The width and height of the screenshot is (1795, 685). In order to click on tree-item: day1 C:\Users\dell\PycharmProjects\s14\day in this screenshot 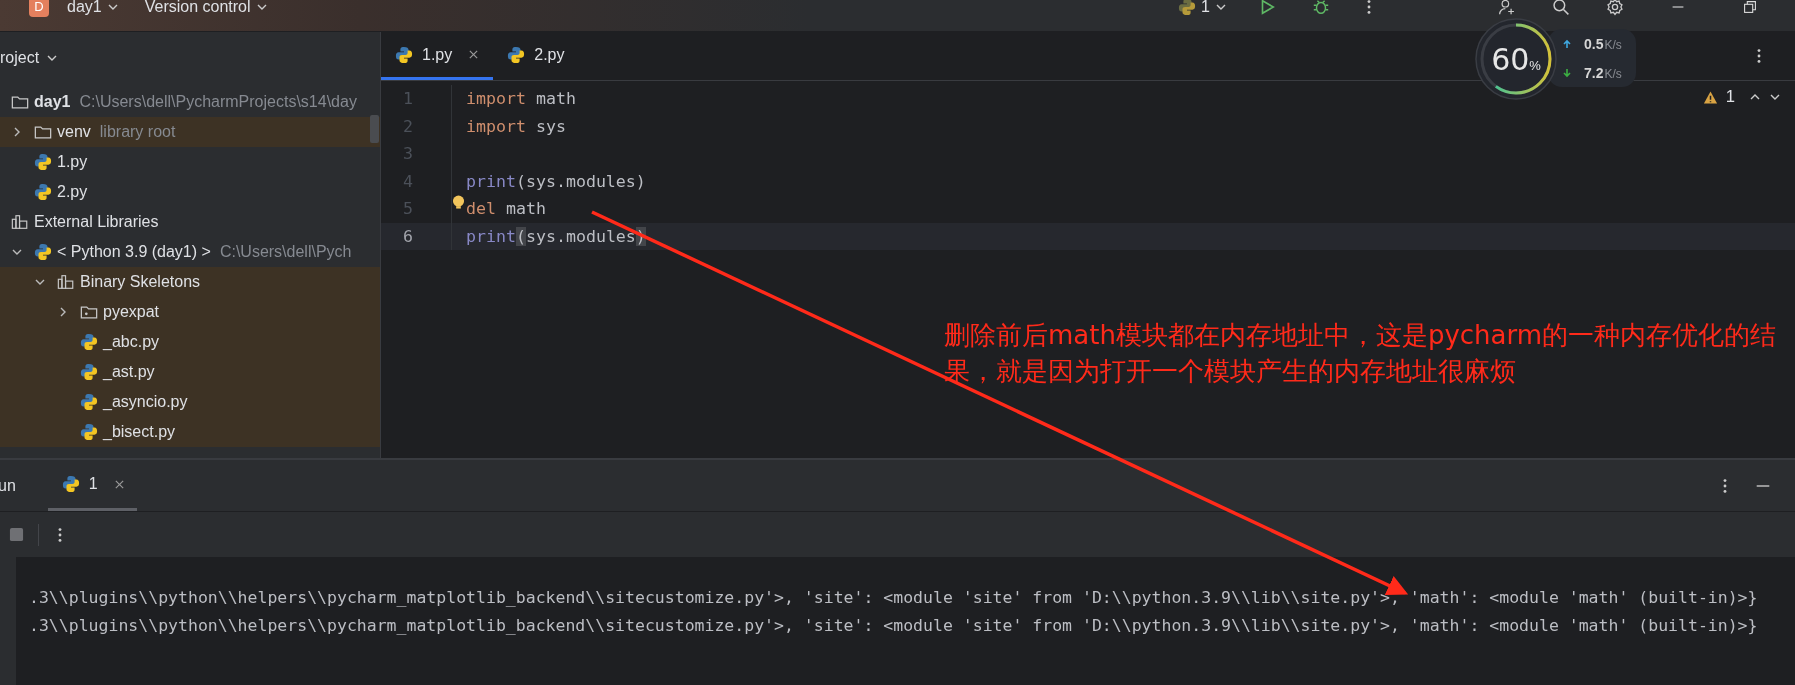, I will do `click(190, 102)`.